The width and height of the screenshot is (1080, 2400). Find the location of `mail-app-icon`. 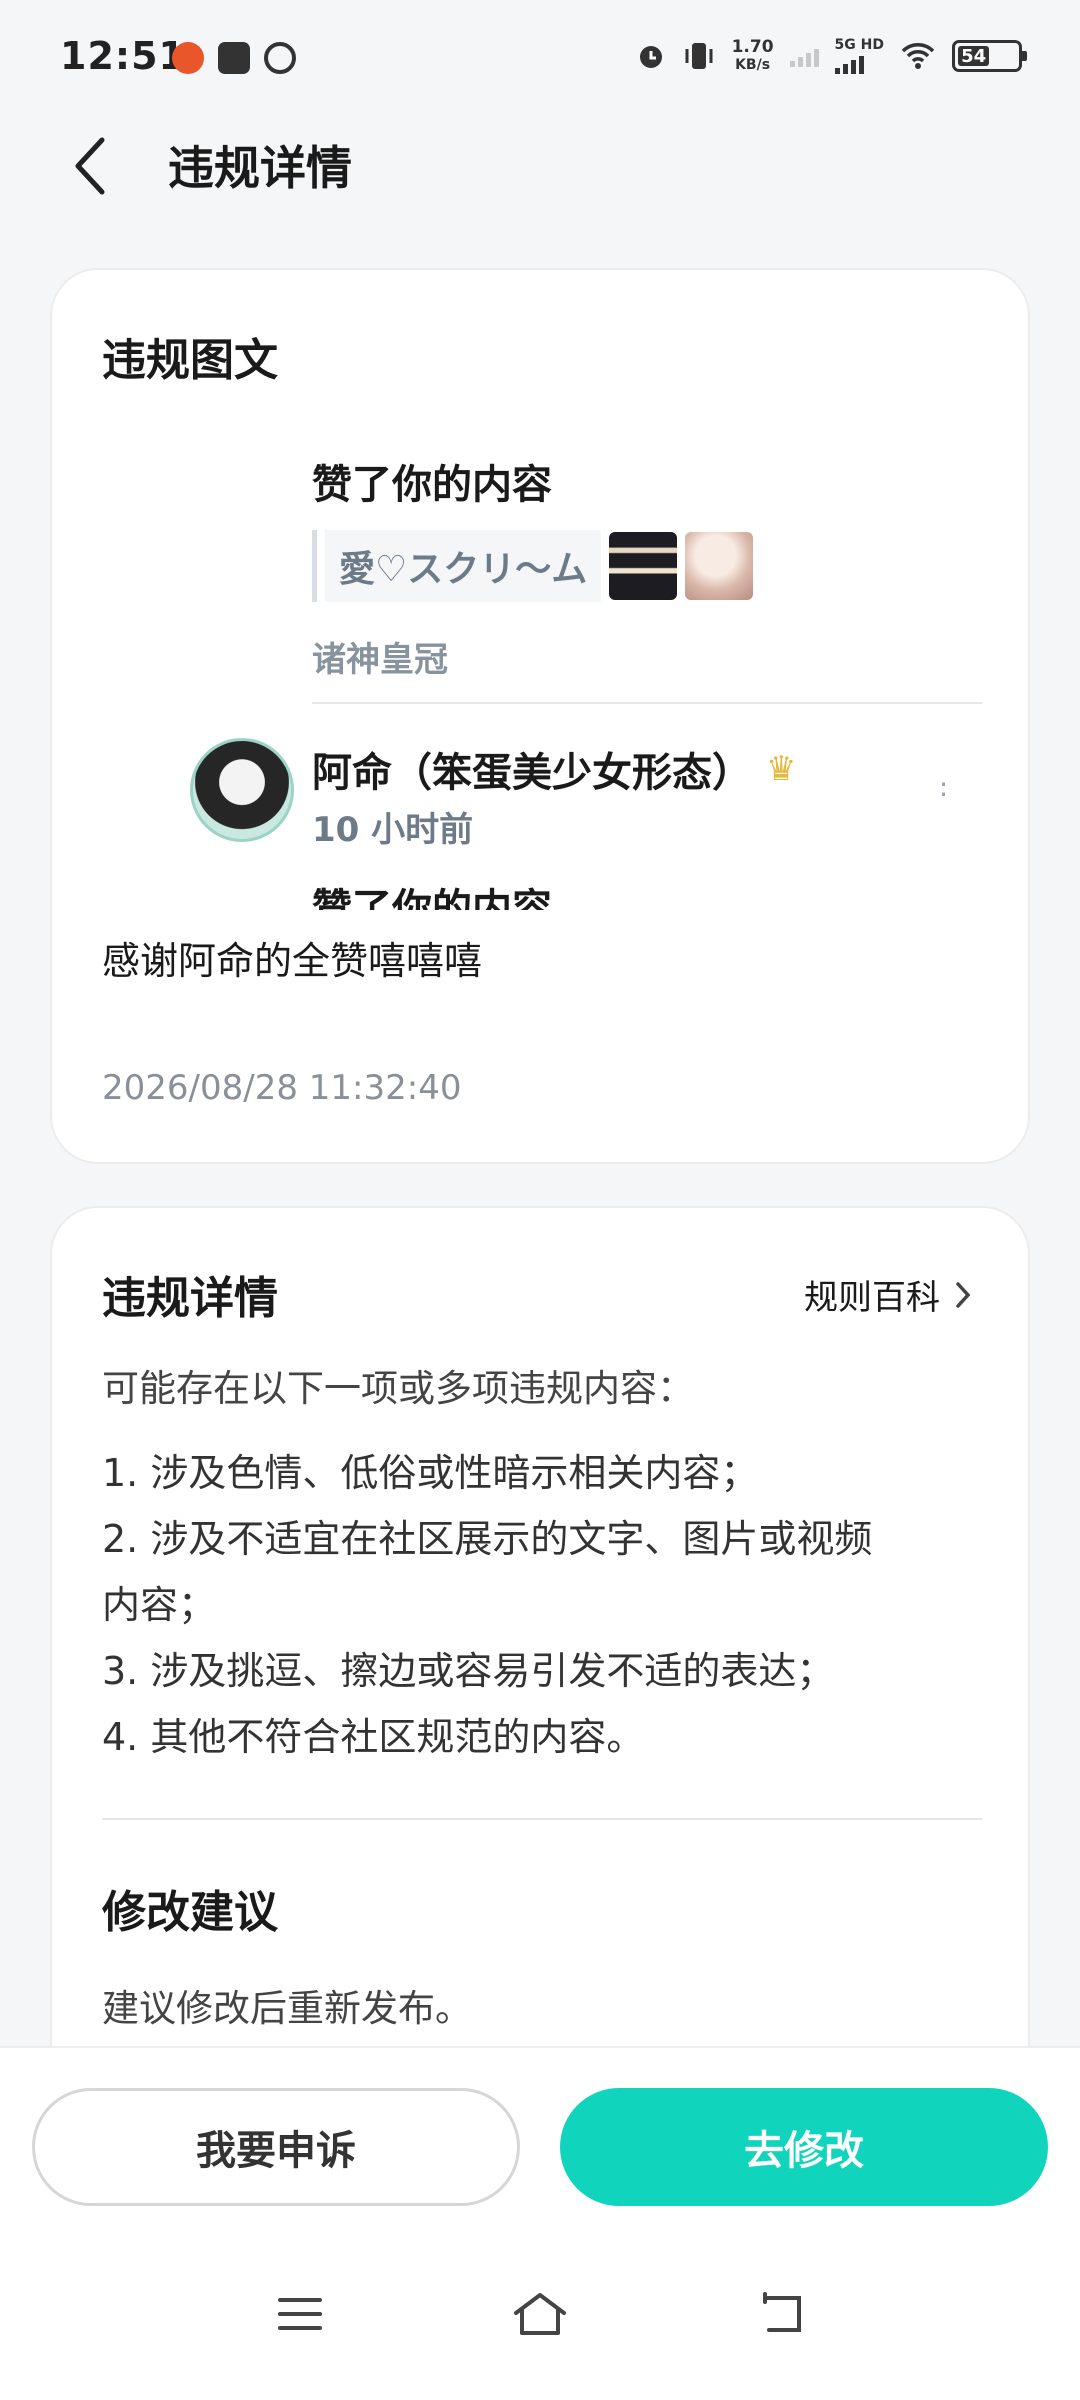

mail-app-icon is located at coordinates (234, 58).